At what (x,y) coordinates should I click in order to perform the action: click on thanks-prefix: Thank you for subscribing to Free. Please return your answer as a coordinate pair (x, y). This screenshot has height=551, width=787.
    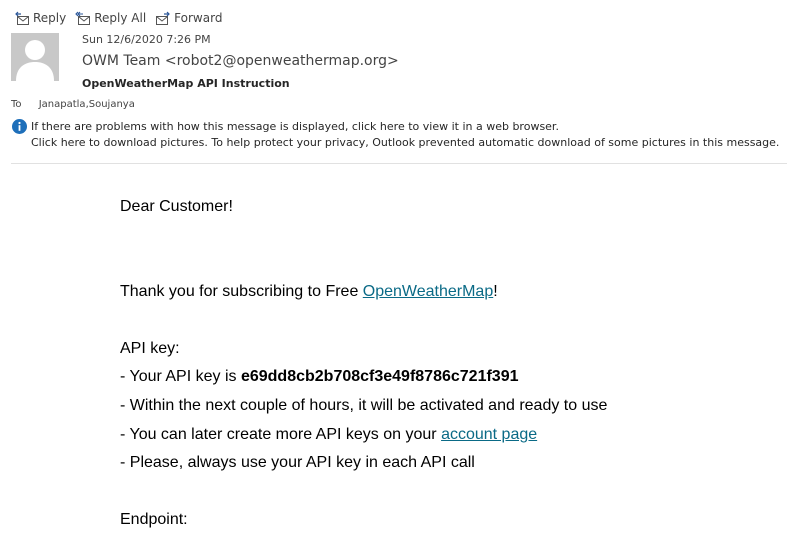
    Looking at the image, I should click on (241, 291).